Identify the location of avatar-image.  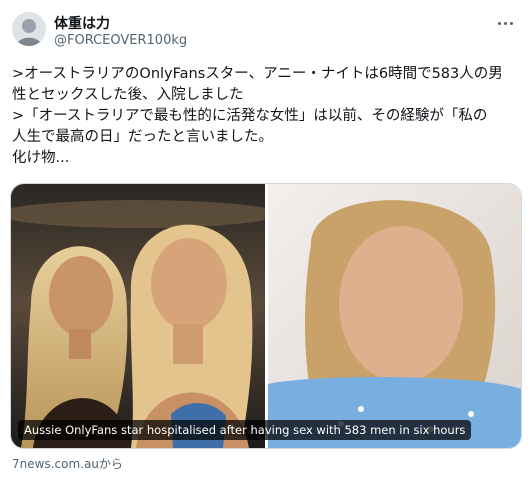
(29, 29).